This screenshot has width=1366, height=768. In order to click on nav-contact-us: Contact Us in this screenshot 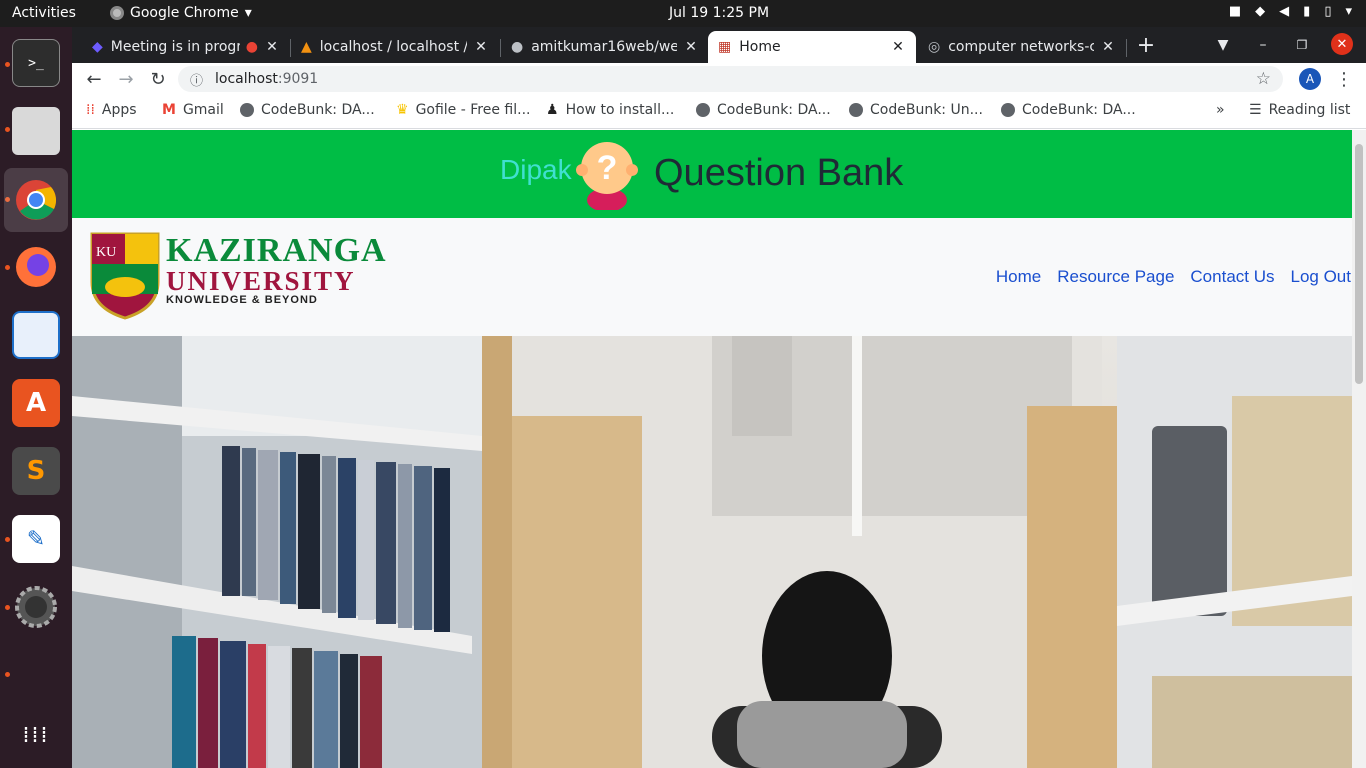, I will do `click(1232, 277)`.